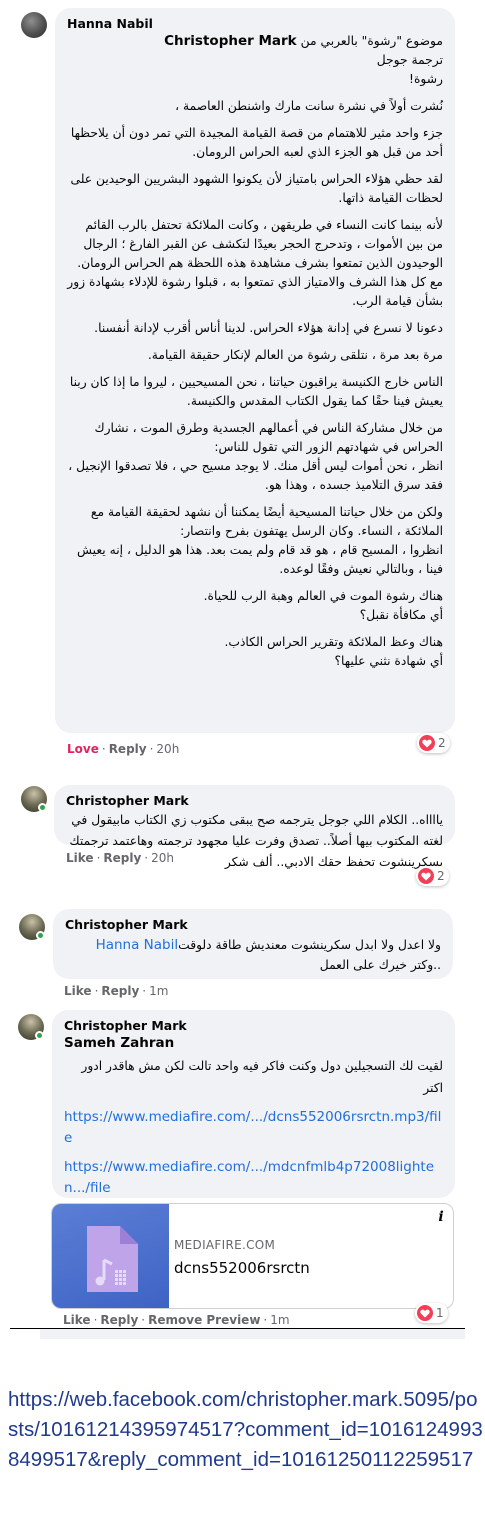 This screenshot has height=1532, width=485. I want to click on mention-link: Hanna Nabil, so click(137, 945).